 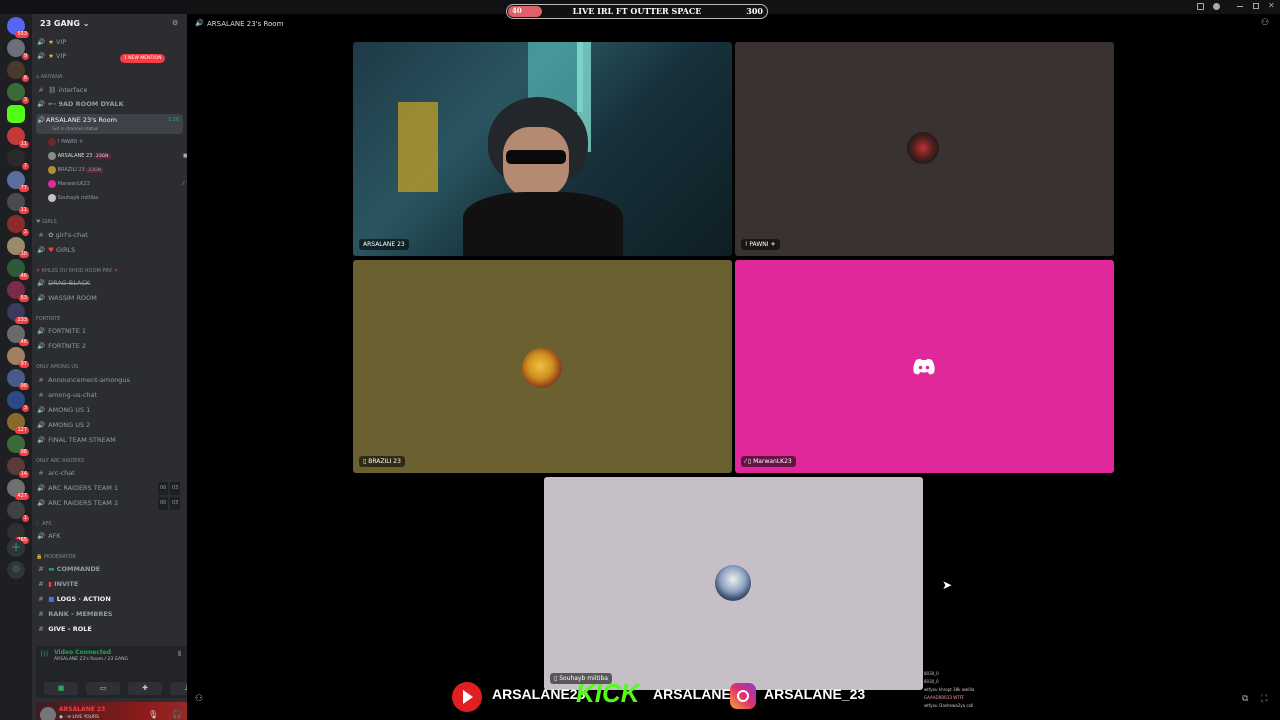 What do you see at coordinates (23, 276) in the screenshot?
I see `badge: 46` at bounding box center [23, 276].